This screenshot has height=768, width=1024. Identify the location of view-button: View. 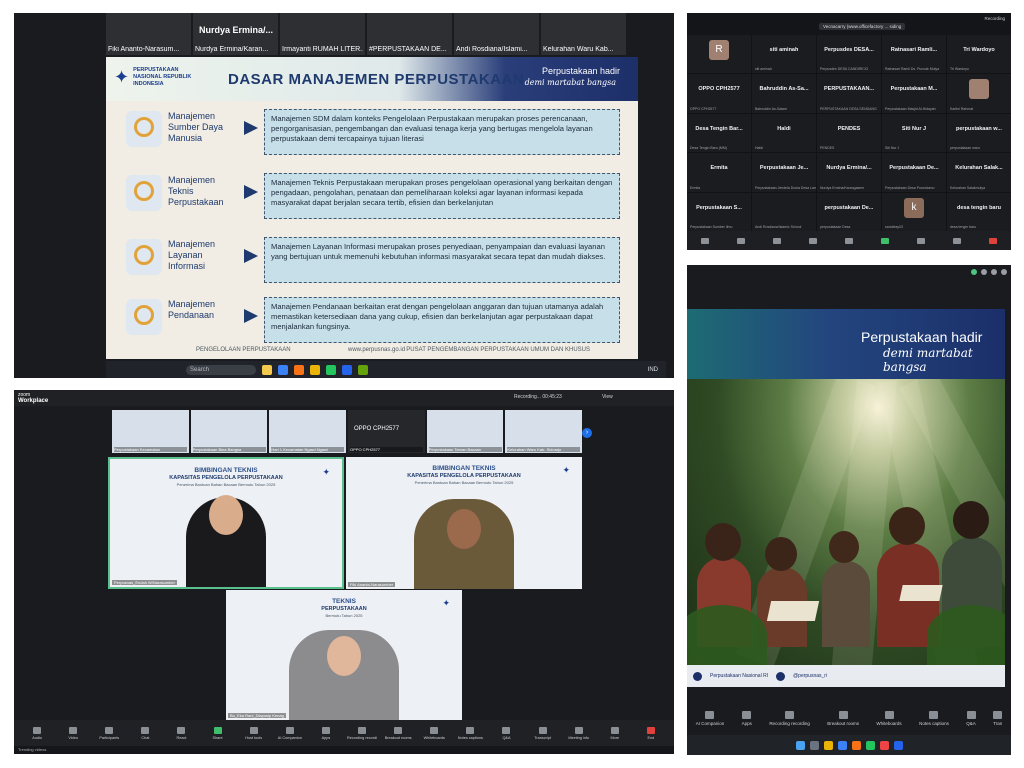
(607, 397).